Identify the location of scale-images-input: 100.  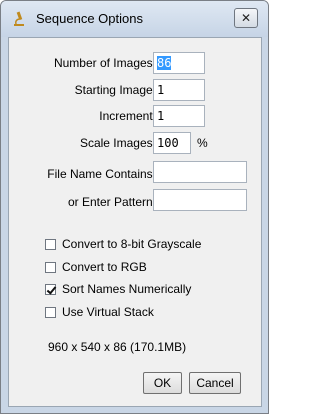
(172, 143).